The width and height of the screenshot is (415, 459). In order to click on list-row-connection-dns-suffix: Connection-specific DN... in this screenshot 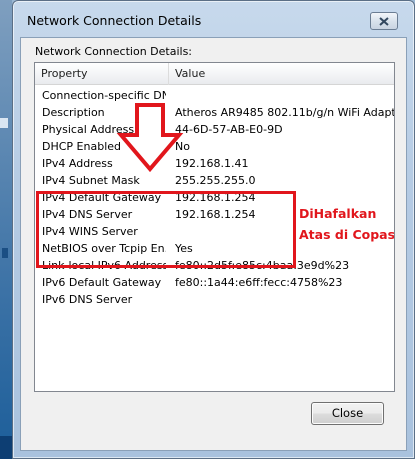, I will do `click(214, 95)`.